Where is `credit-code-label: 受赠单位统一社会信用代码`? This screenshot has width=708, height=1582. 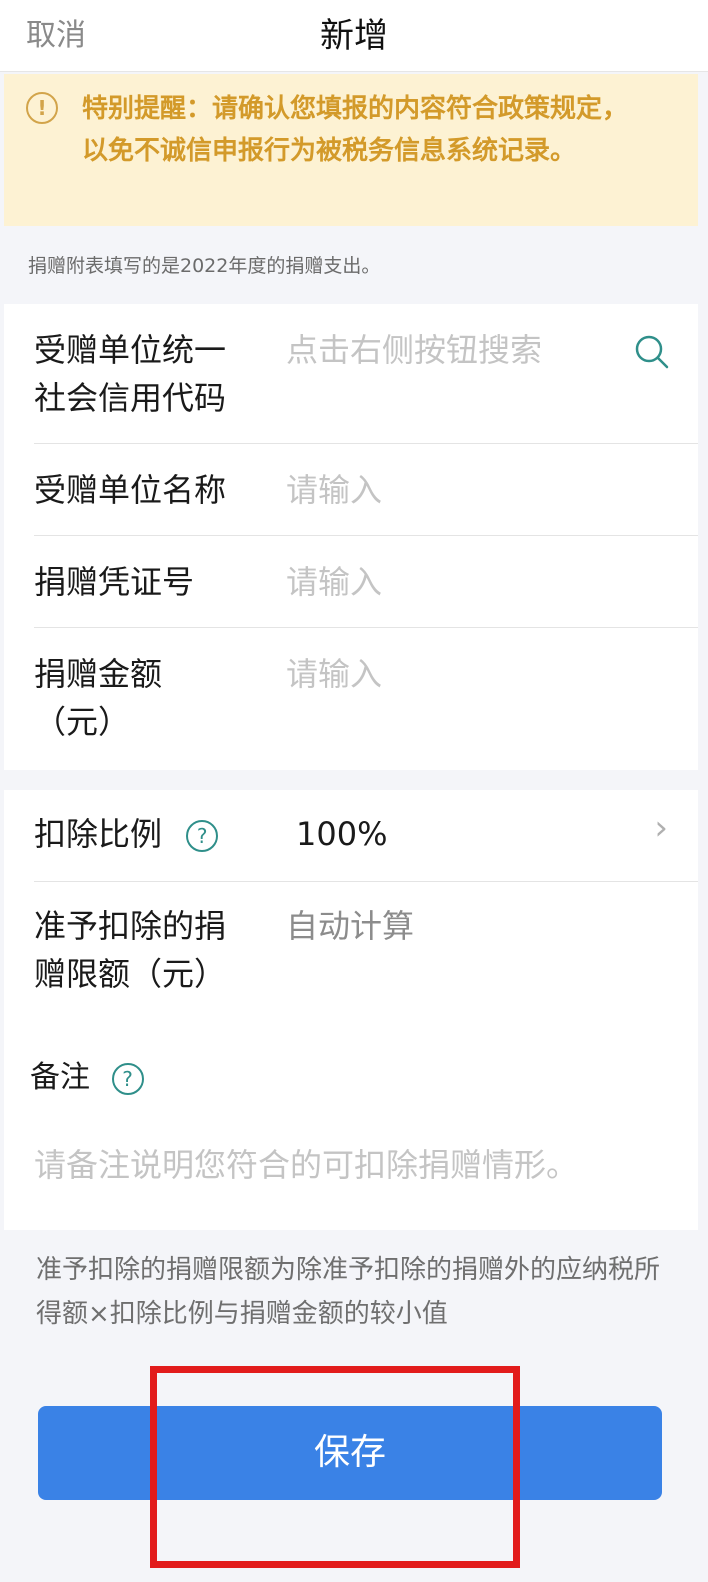 credit-code-label: 受赠单位统一社会信用代码 is located at coordinates (130, 374).